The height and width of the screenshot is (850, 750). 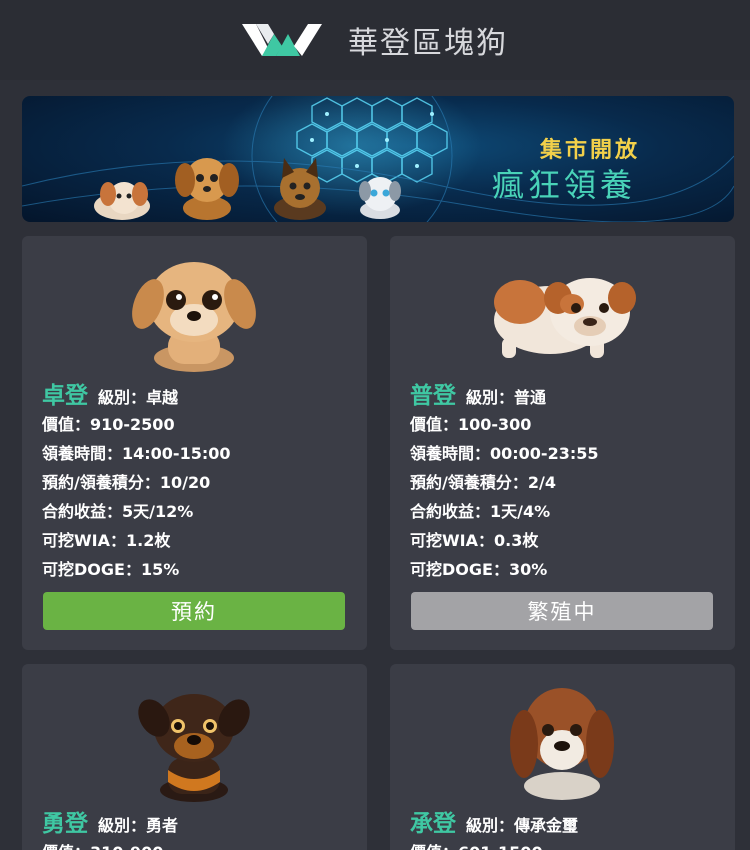 I want to click on pet-level: 級別：普通, so click(x=506, y=397).